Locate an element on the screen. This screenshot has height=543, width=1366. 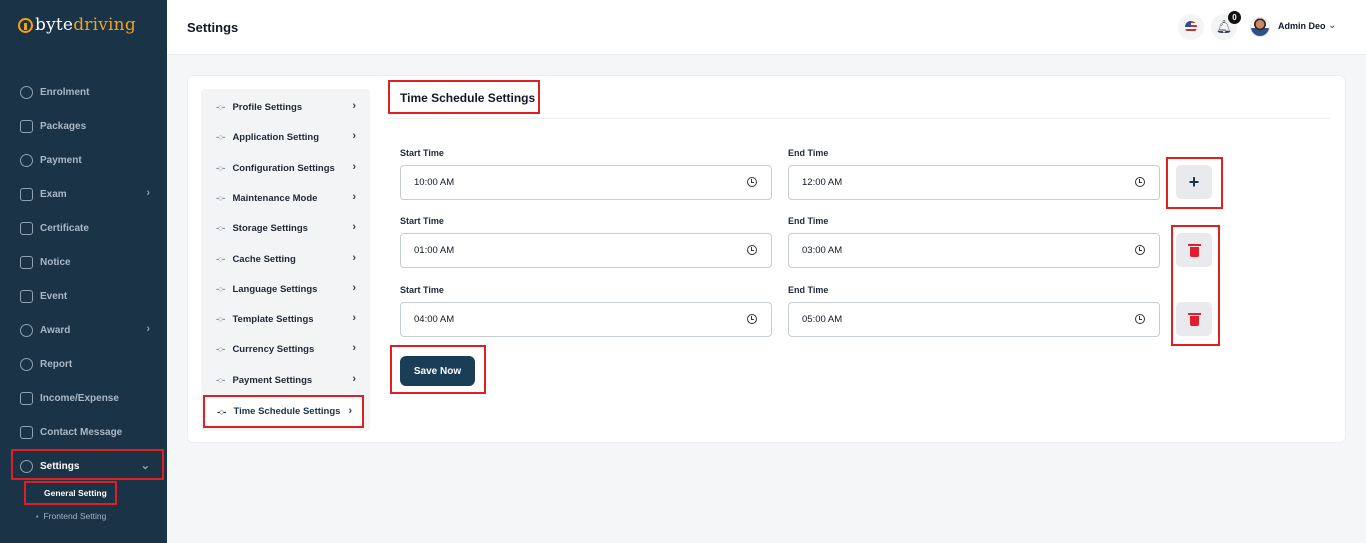
sidebar-subitem-general-setting: General Setting is located at coordinates (70, 493).